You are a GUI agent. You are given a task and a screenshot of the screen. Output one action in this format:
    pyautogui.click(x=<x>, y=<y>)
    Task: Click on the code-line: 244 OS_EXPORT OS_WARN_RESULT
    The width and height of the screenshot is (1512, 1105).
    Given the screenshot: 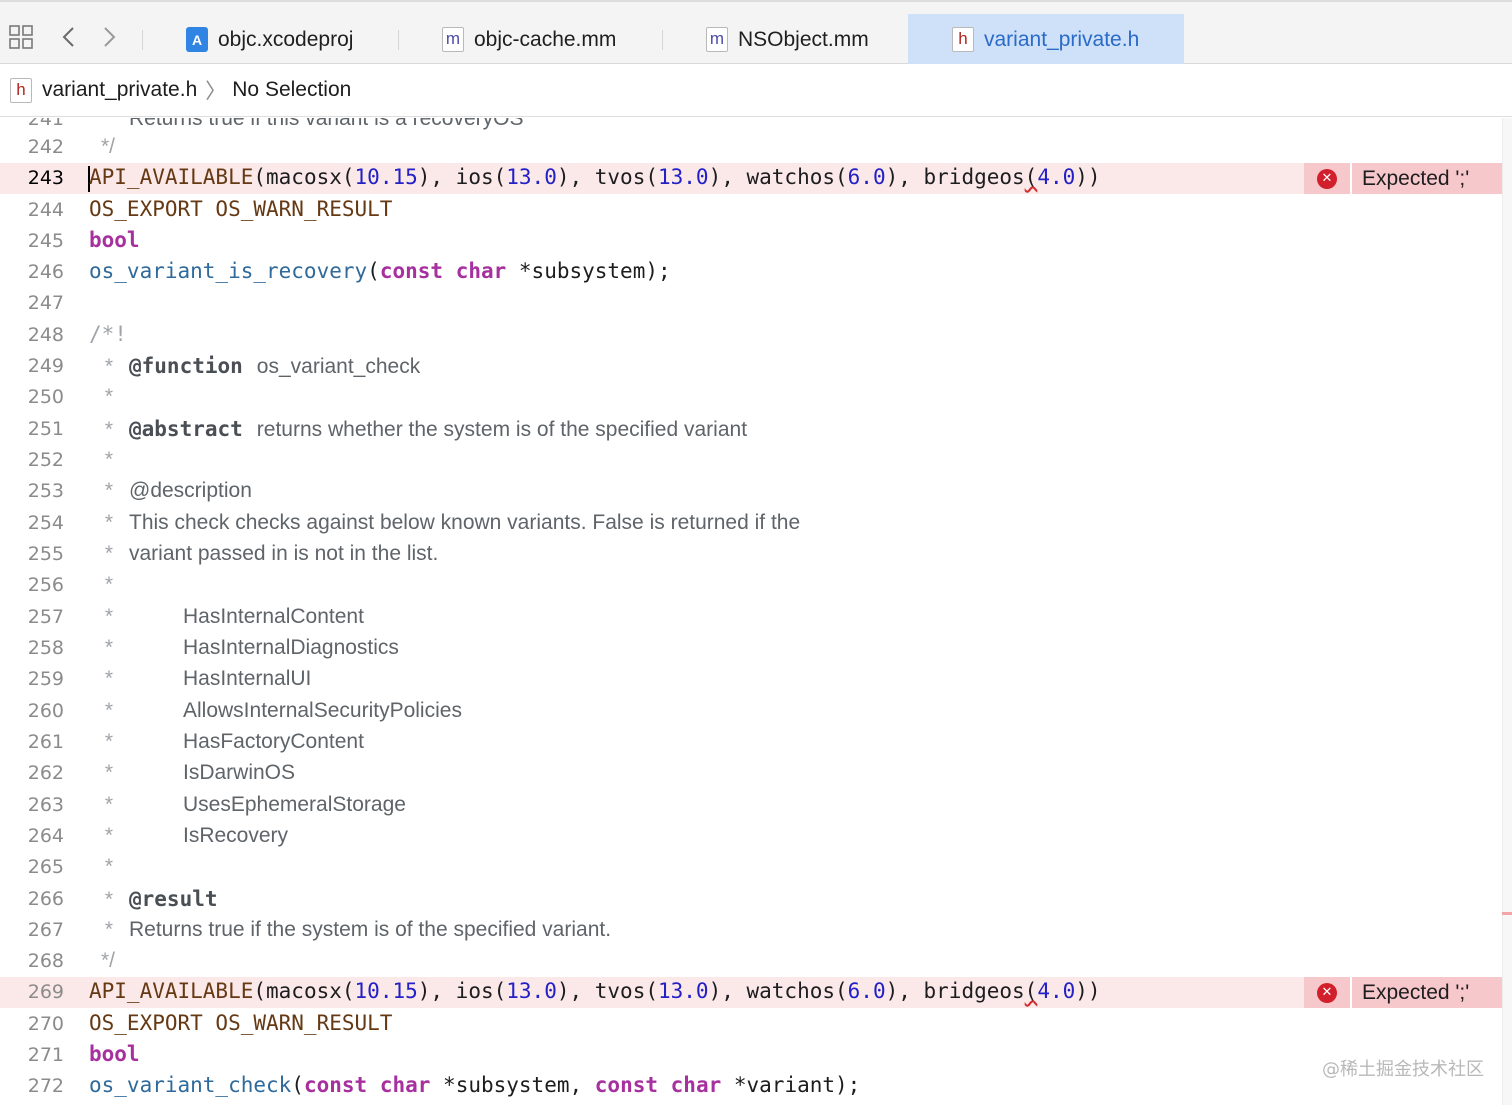 What is the action you would take?
    pyautogui.click(x=756, y=210)
    